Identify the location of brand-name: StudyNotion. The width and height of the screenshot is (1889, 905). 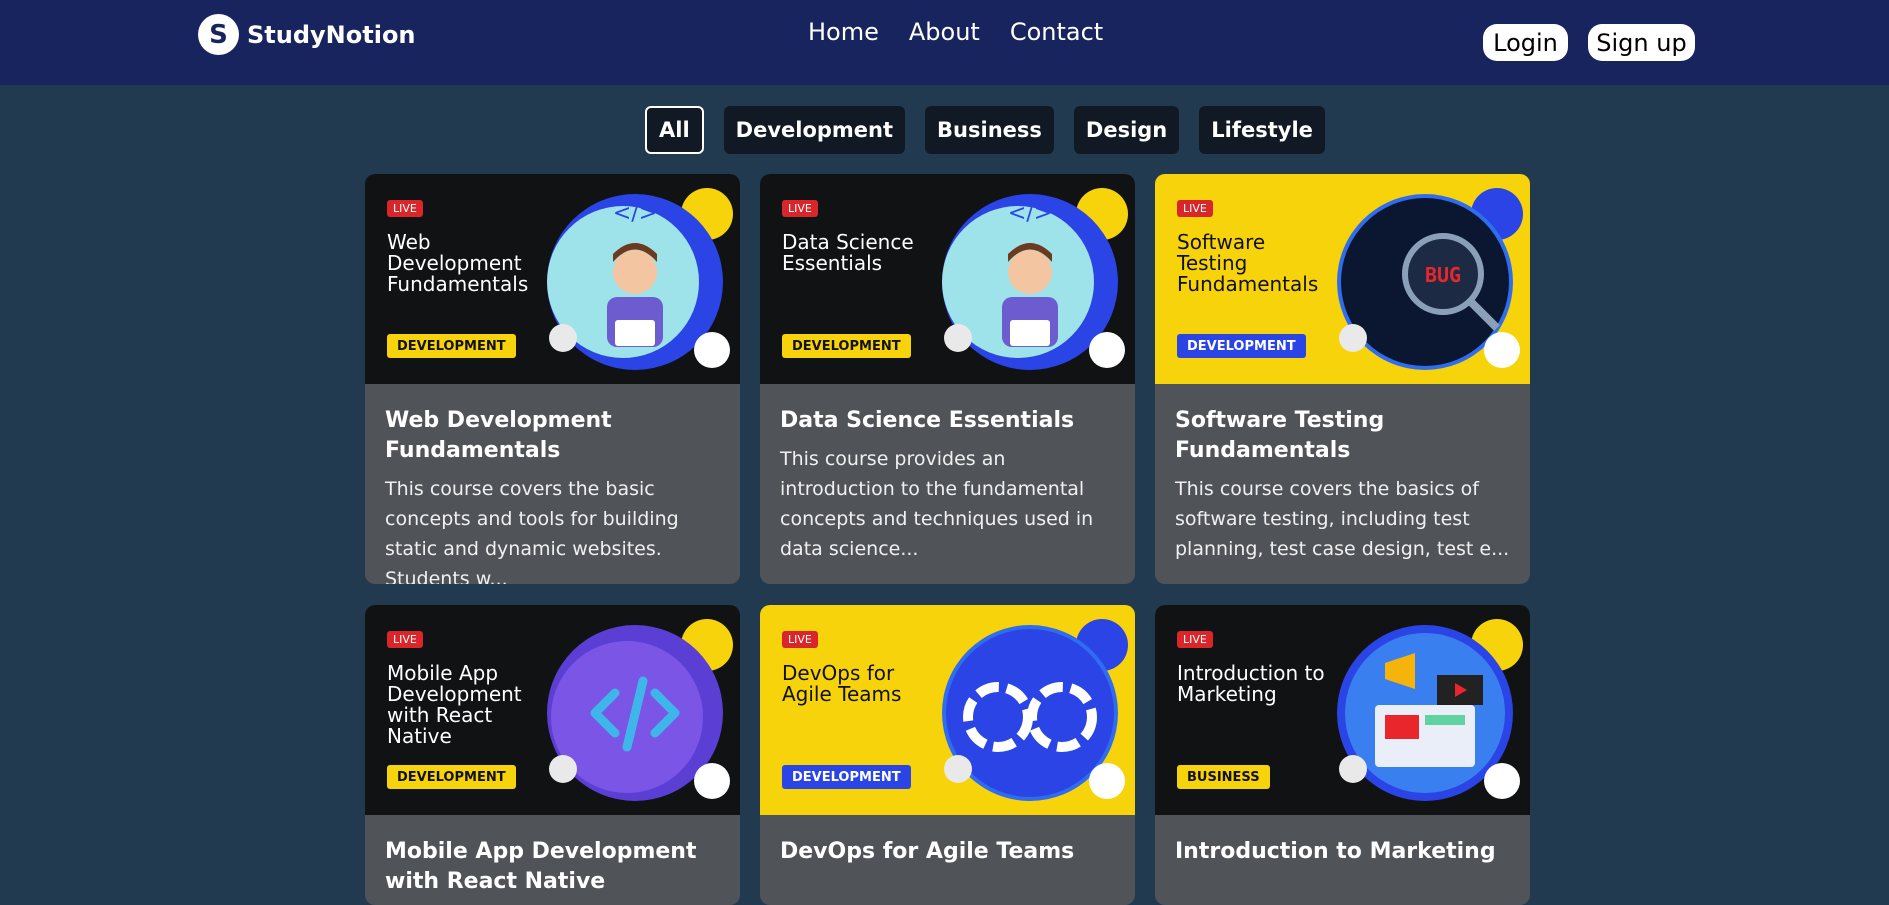
(331, 34).